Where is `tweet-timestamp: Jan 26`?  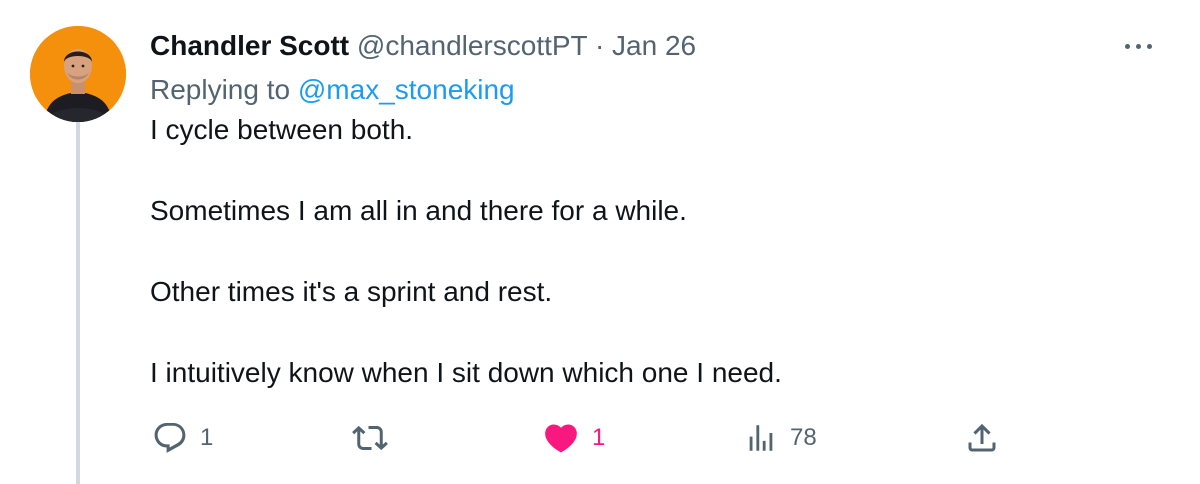
tweet-timestamp: Jan 26 is located at coordinates (654, 45).